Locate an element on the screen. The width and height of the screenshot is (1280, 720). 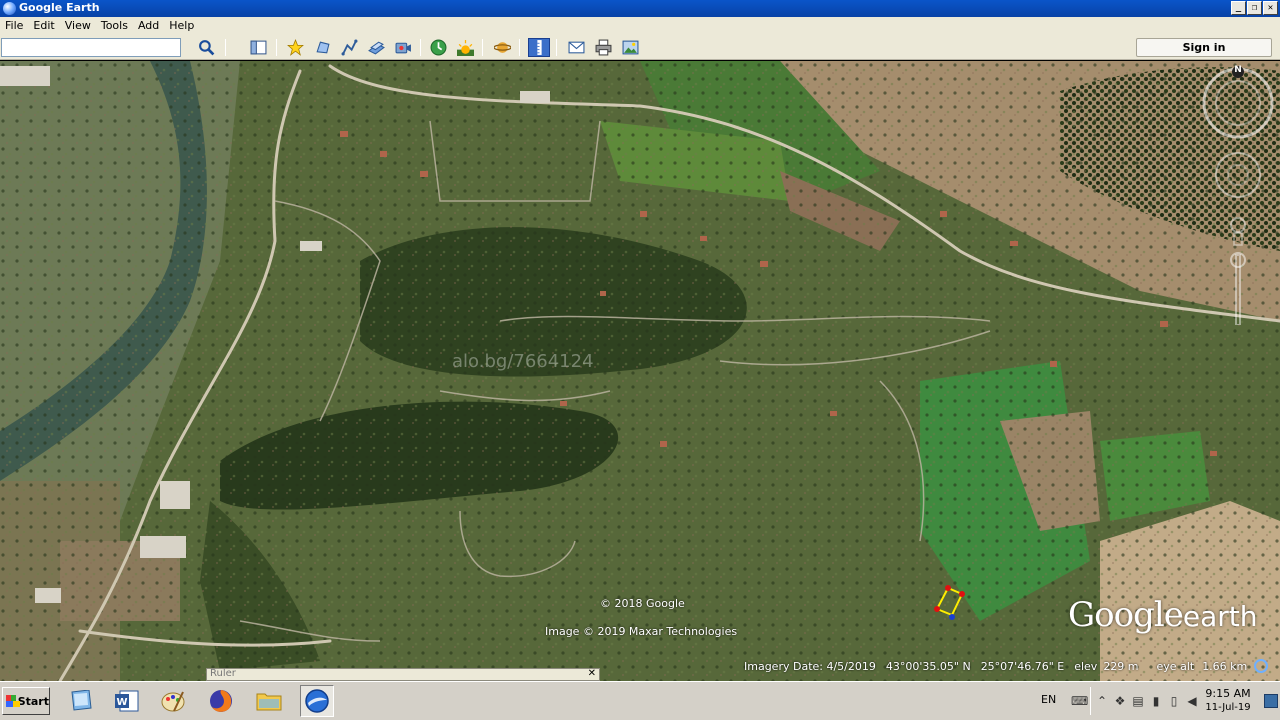
network-icon: ▮ is located at coordinates (1156, 701).